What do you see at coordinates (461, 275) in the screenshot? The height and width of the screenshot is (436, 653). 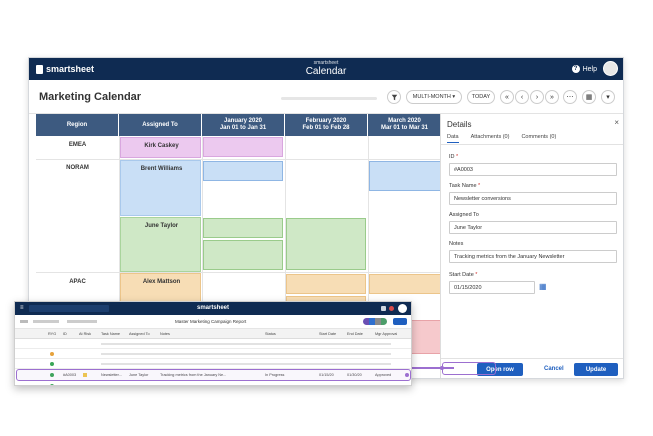 I see `field-label-start-text: Start Date` at bounding box center [461, 275].